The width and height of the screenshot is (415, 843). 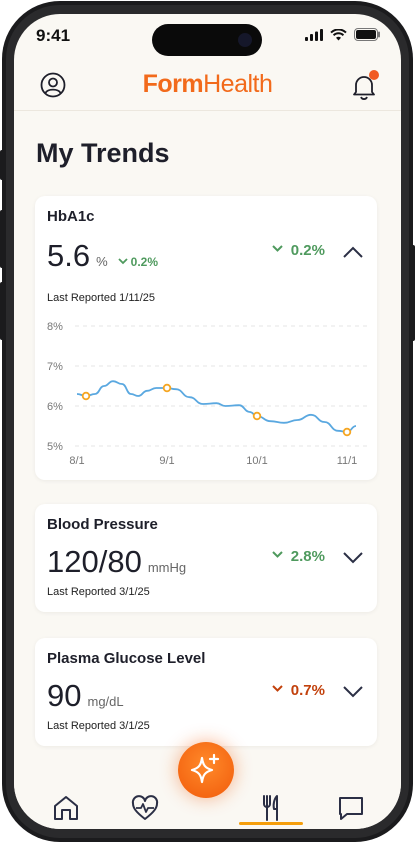 I want to click on trend-delta-value: 0.7%, so click(x=307, y=690).